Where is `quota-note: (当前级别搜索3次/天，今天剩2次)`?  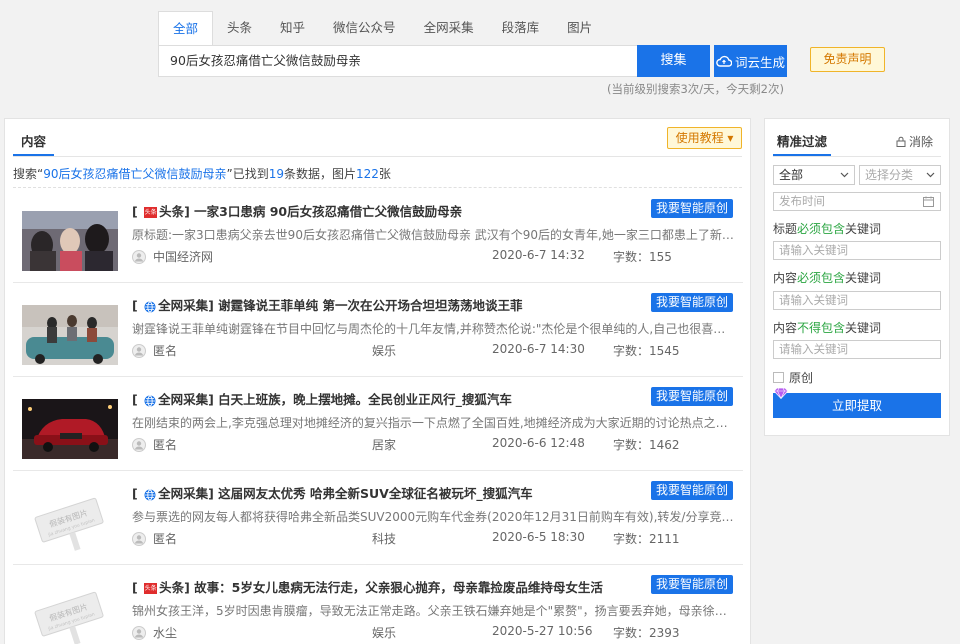 quota-note: (当前级别搜索3次/天，今天剩2次) is located at coordinates (695, 89).